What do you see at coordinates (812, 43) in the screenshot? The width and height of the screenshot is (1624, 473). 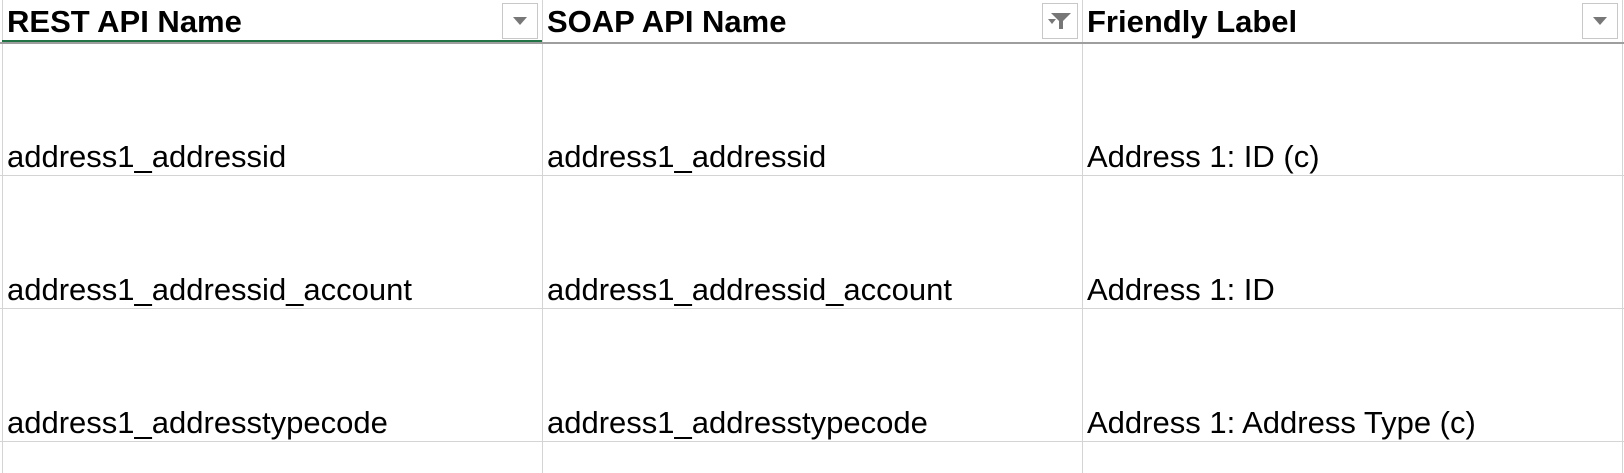 I see `header-row-border` at bounding box center [812, 43].